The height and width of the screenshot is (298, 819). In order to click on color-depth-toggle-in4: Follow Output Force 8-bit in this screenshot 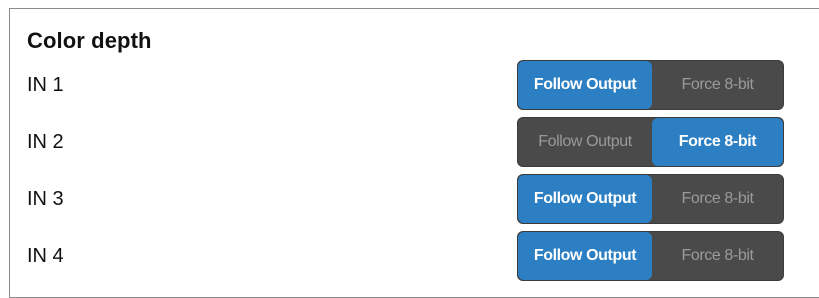, I will do `click(650, 256)`.